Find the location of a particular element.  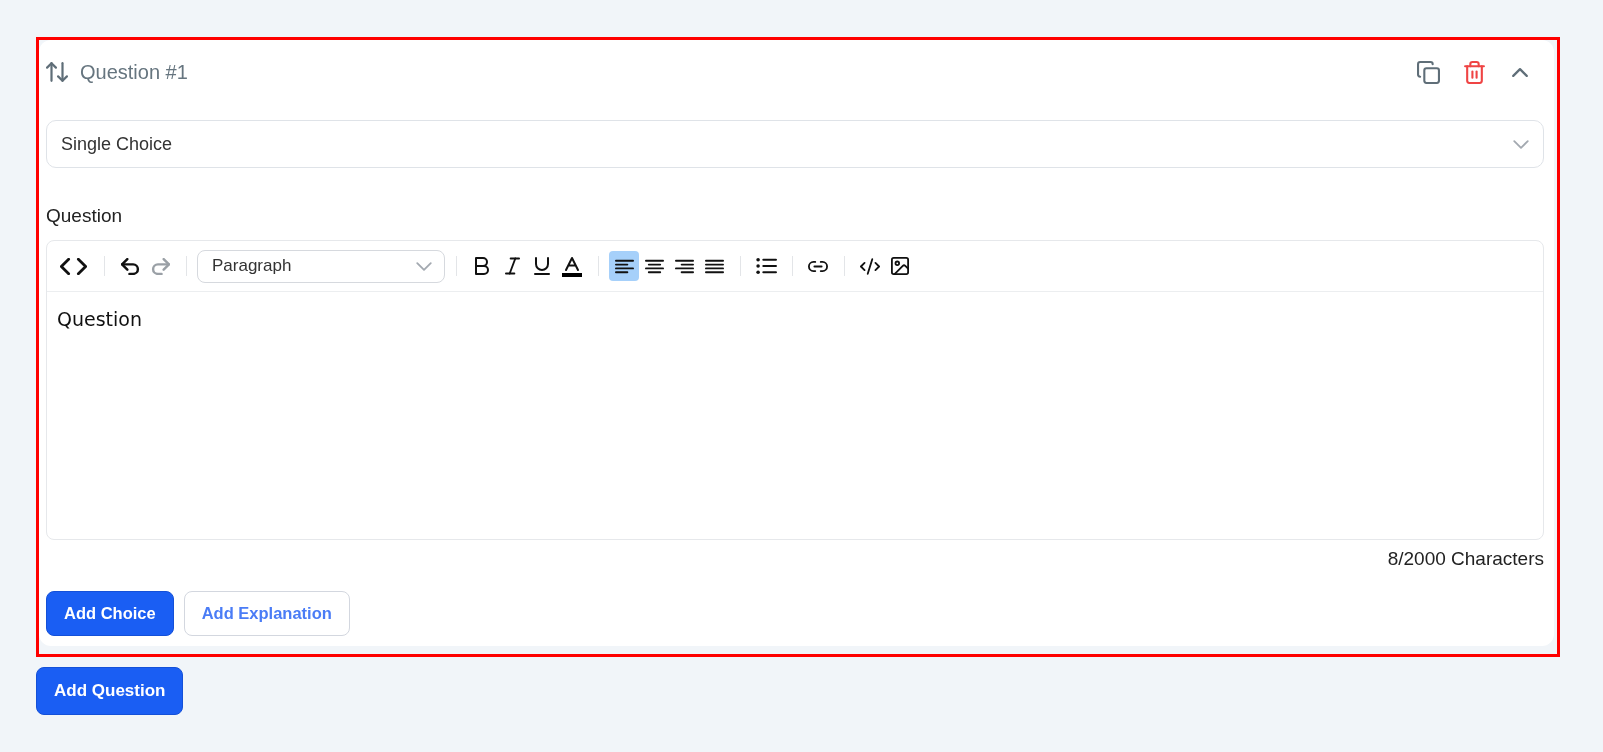

undo-icon is located at coordinates (130, 266).